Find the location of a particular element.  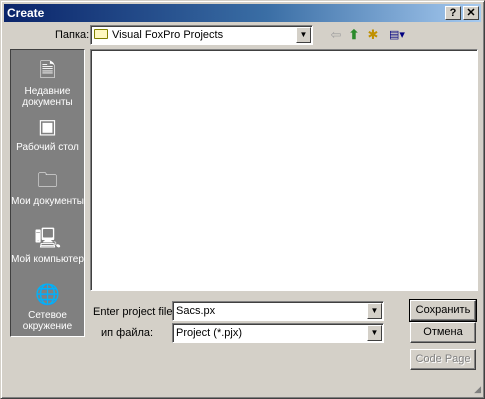

cancel-button: Отмена is located at coordinates (443, 332).